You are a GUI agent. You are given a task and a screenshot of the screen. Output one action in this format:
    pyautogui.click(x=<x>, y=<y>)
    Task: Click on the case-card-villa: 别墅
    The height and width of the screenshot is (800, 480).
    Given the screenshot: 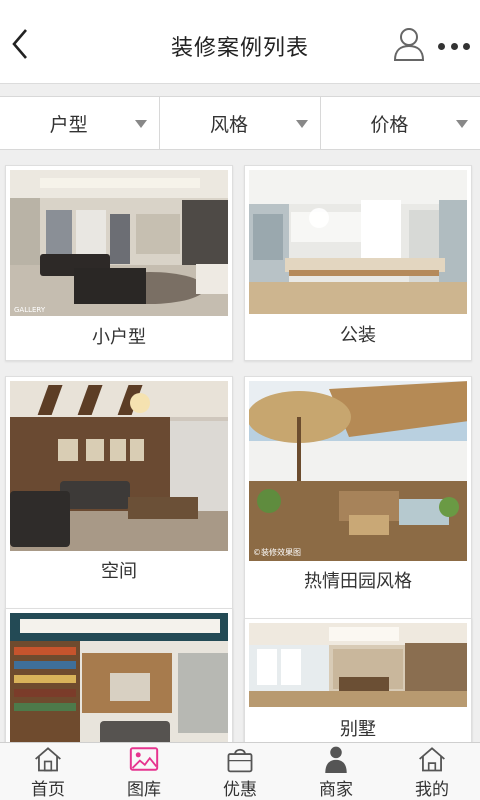 What is the action you would take?
    pyautogui.click(x=358, y=680)
    